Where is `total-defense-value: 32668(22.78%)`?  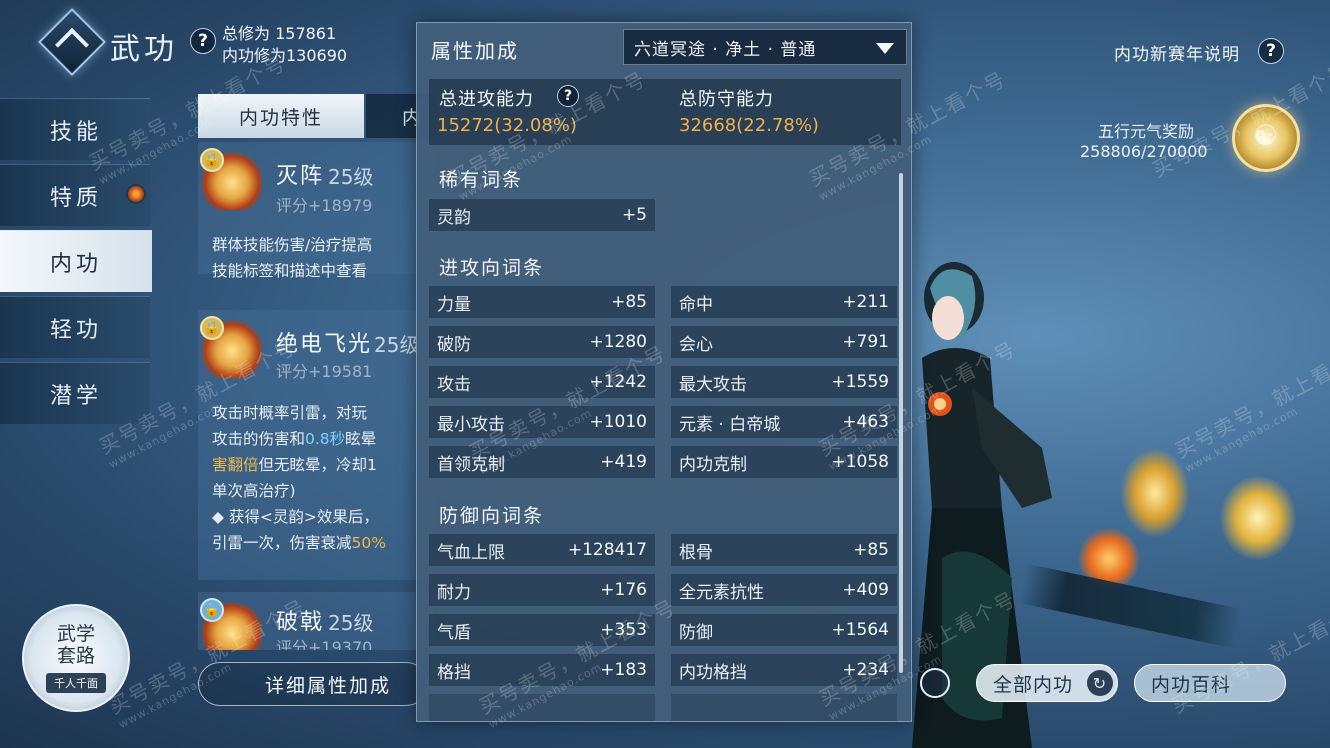
total-defense-value: 32668(22.78%) is located at coordinates (749, 125).